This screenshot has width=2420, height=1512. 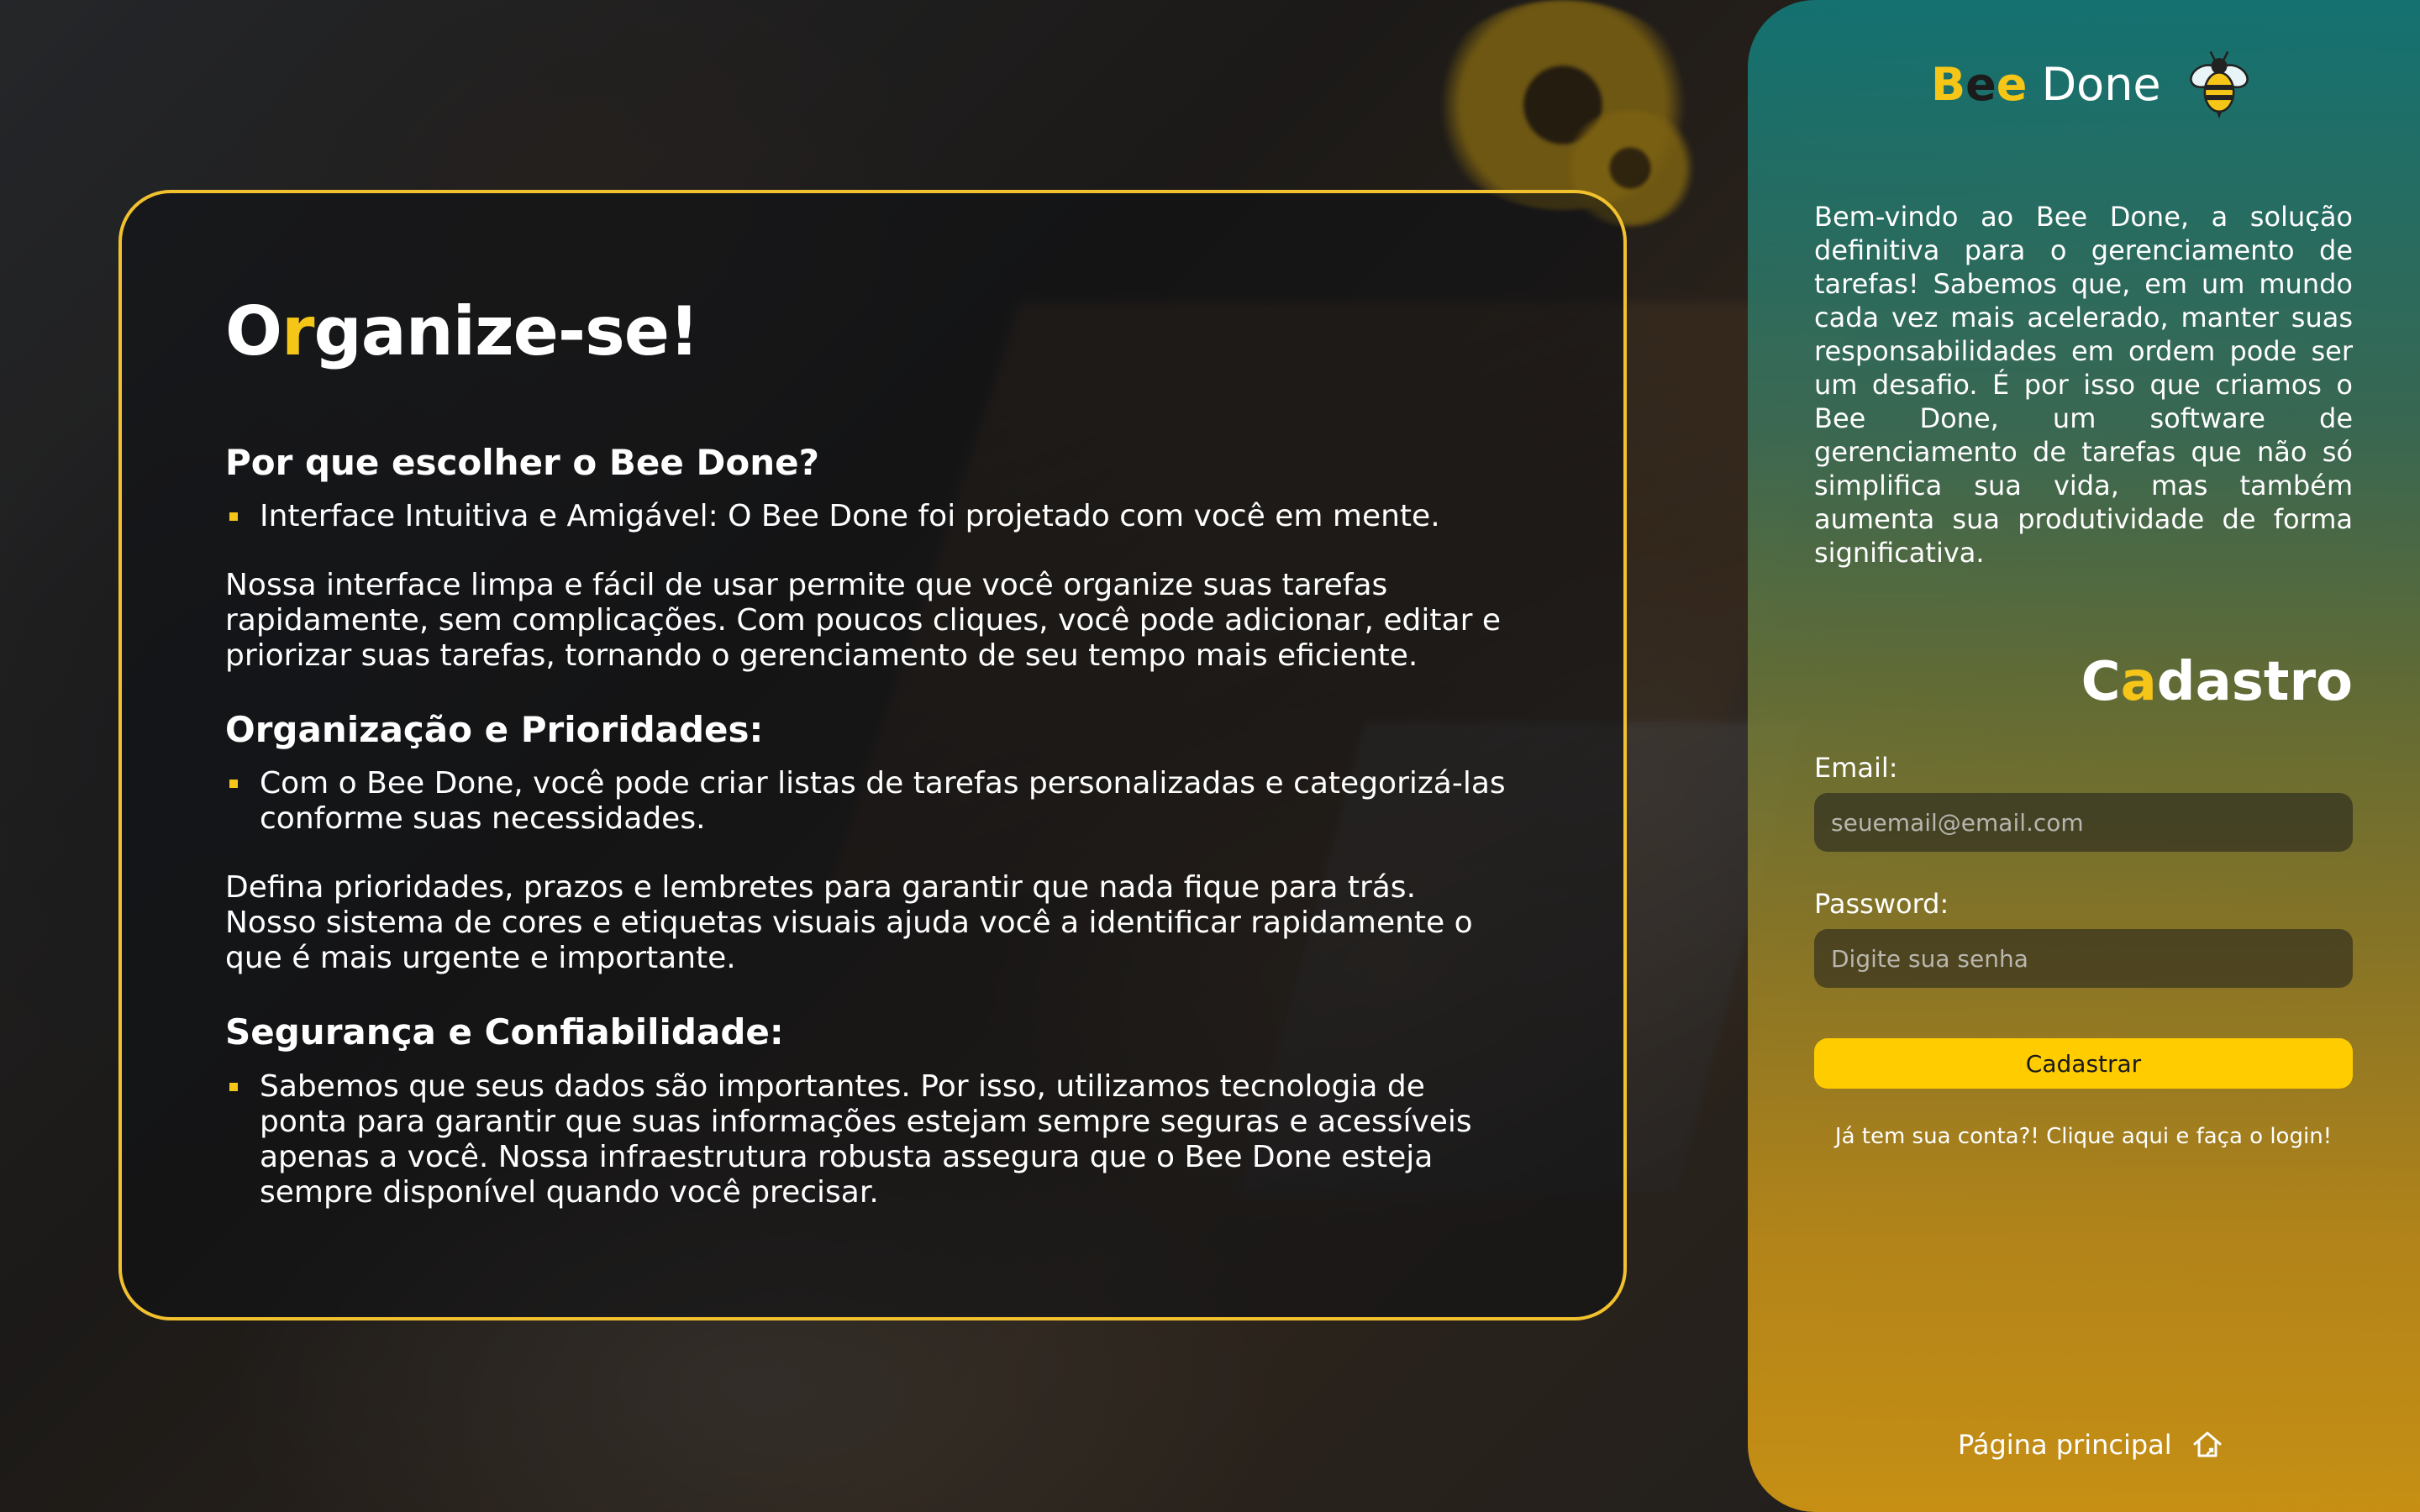 I want to click on home-link: Página principal, so click(x=2091, y=1445).